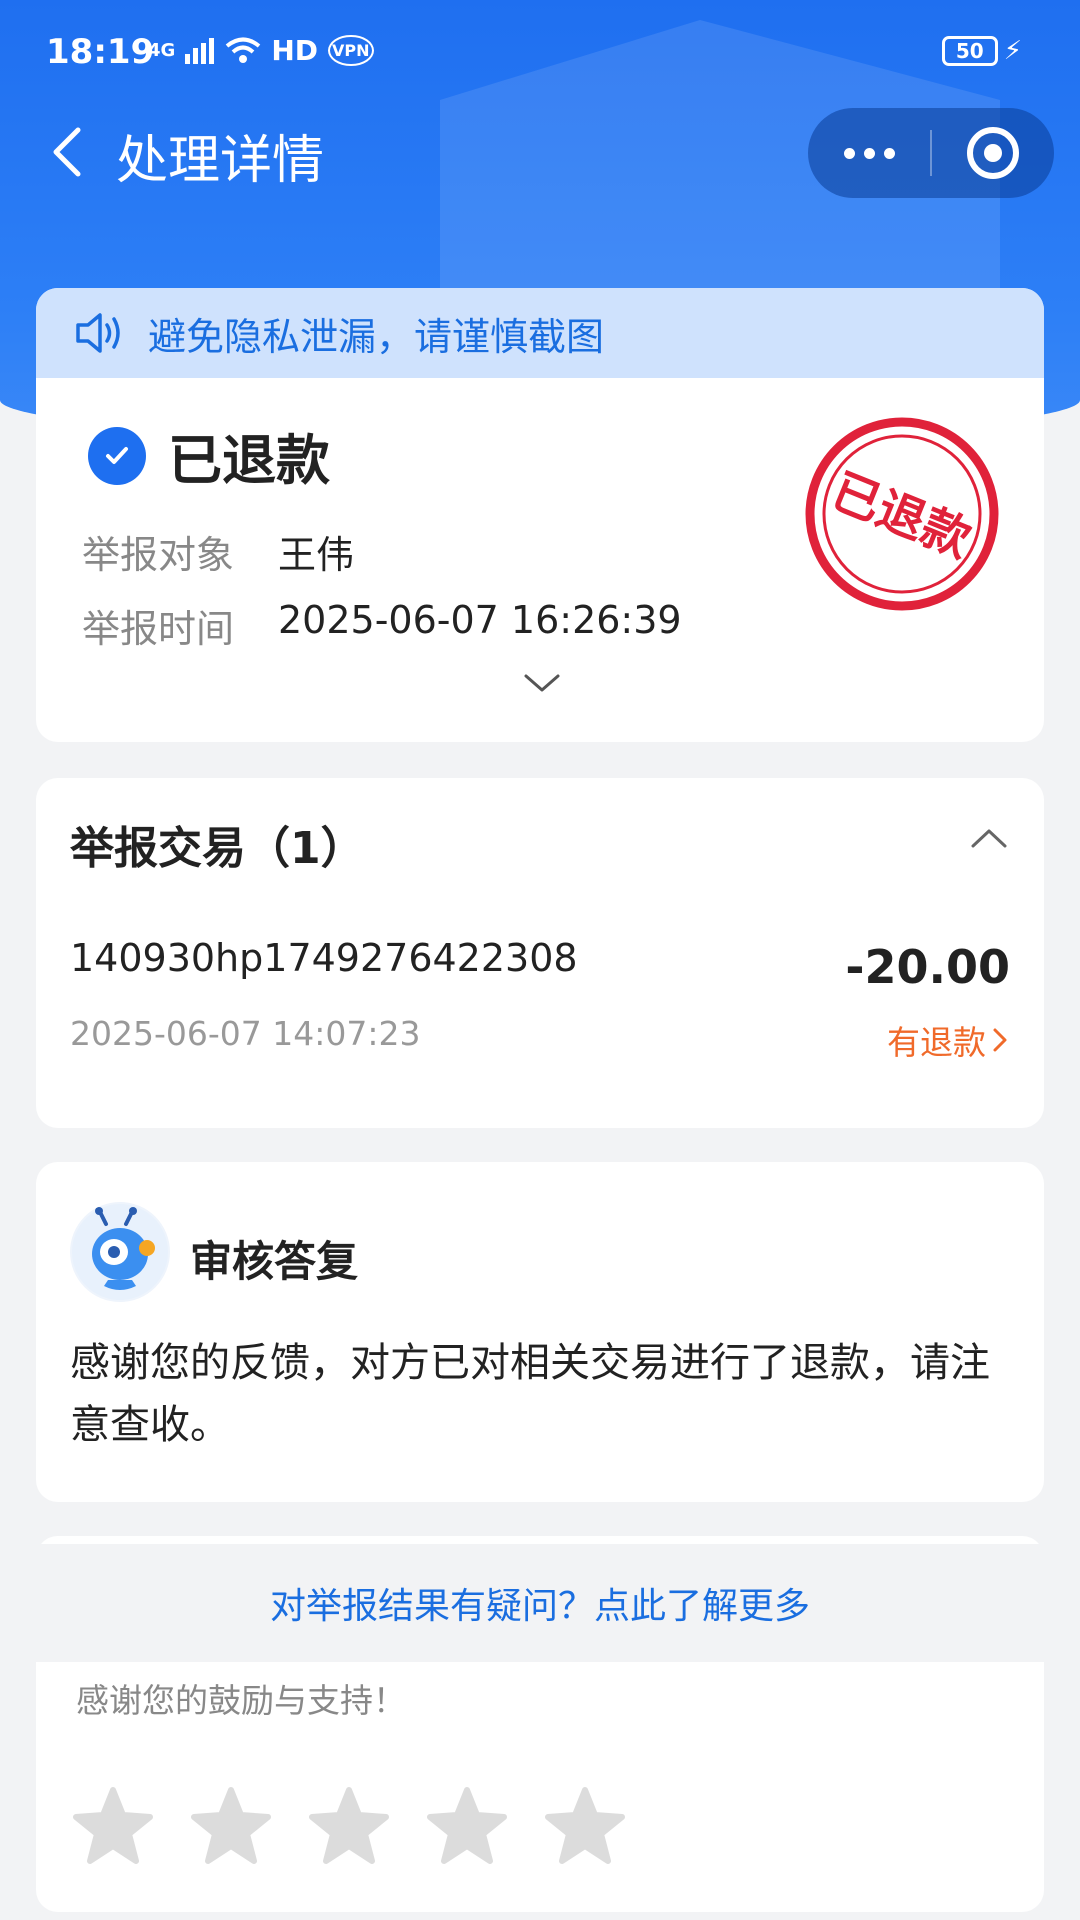 The height and width of the screenshot is (1920, 1080). Describe the element at coordinates (316, 555) in the screenshot. I see `report-target-value: 王伟` at that location.